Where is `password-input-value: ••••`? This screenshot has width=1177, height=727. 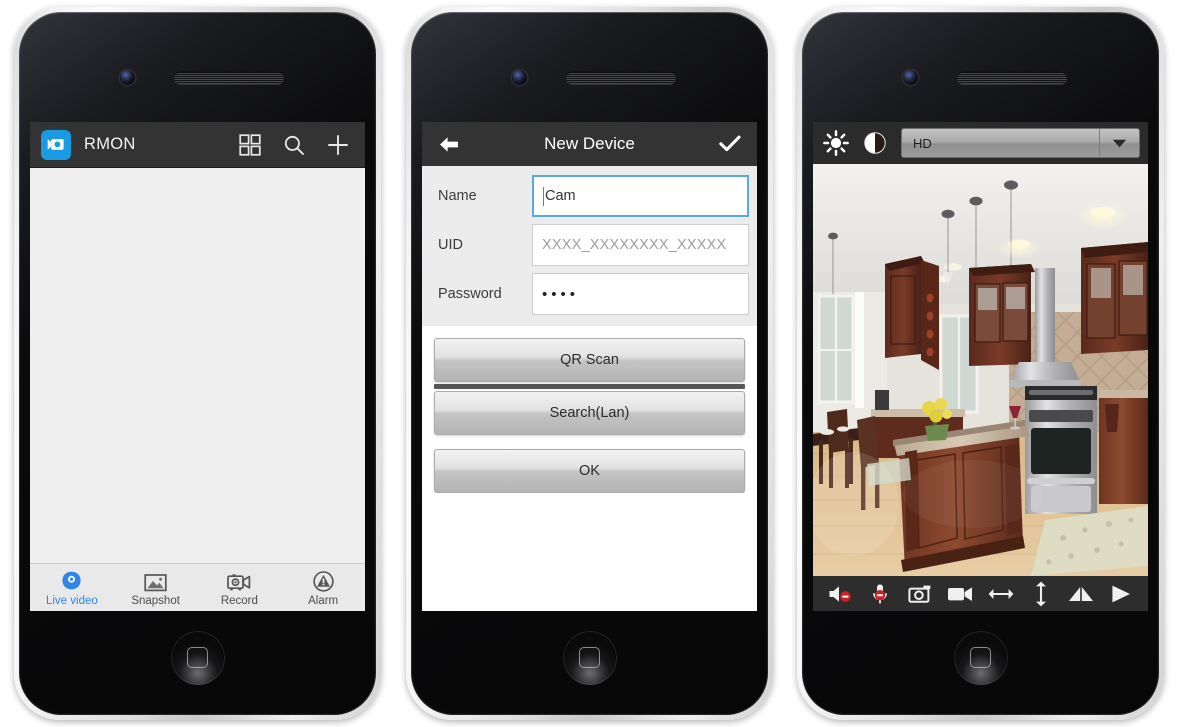 password-input-value: •••• is located at coordinates (561, 294).